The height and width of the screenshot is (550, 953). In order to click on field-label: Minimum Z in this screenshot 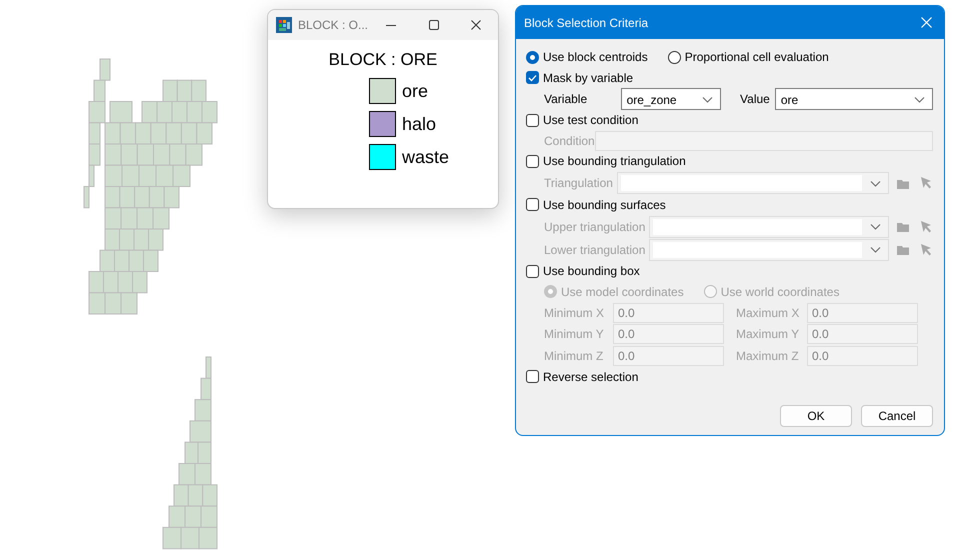, I will do `click(574, 356)`.